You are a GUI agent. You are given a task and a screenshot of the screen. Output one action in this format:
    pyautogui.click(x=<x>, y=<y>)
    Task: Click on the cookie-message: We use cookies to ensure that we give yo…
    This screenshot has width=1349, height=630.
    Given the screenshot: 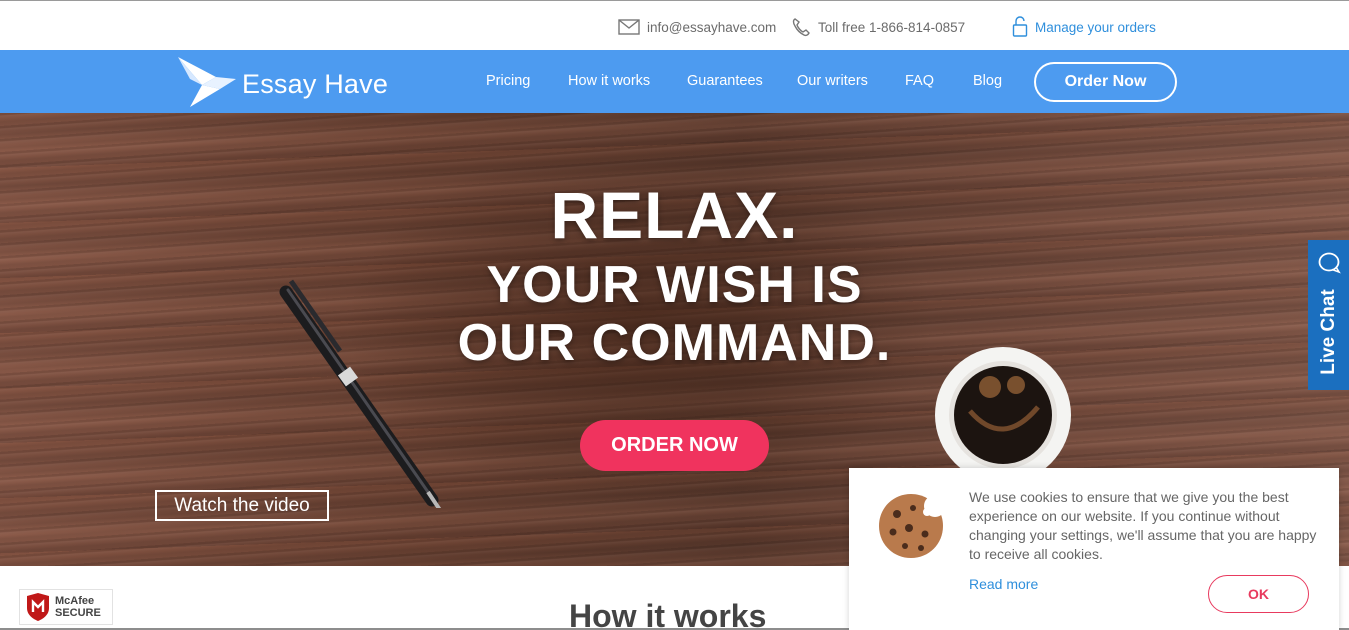 What is the action you would take?
    pyautogui.click(x=1143, y=525)
    